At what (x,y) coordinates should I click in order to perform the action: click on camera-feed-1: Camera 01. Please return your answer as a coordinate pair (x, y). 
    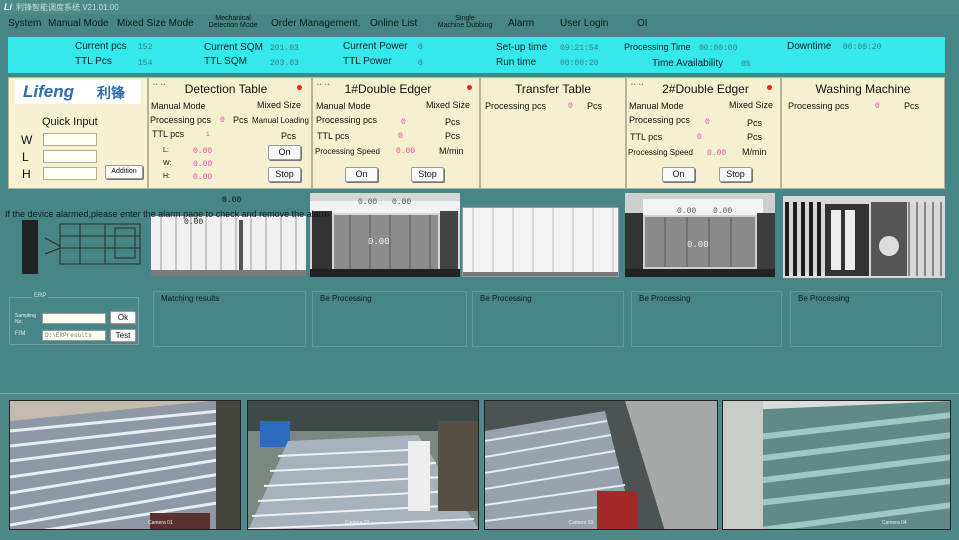
    Looking at the image, I should click on (125, 465).